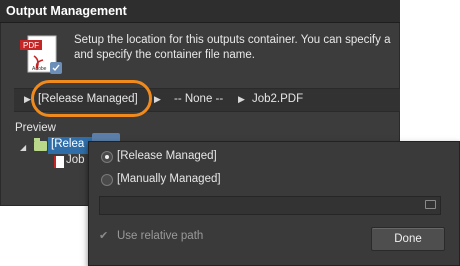 This screenshot has width=460, height=266. I want to click on pdf-small-icon, so click(59, 162).